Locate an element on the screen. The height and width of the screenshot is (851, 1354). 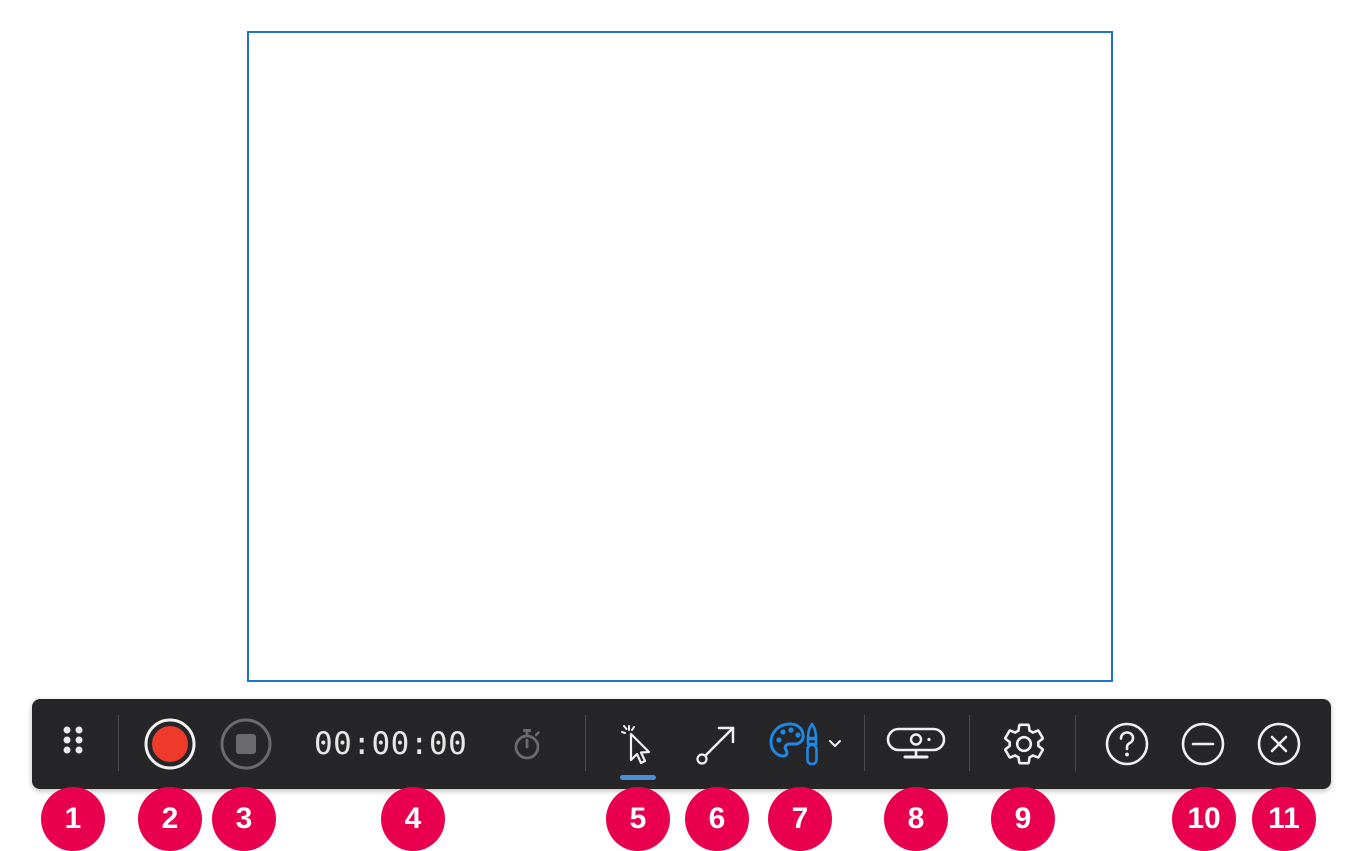
arrow-annotation-icon is located at coordinates (715, 745).